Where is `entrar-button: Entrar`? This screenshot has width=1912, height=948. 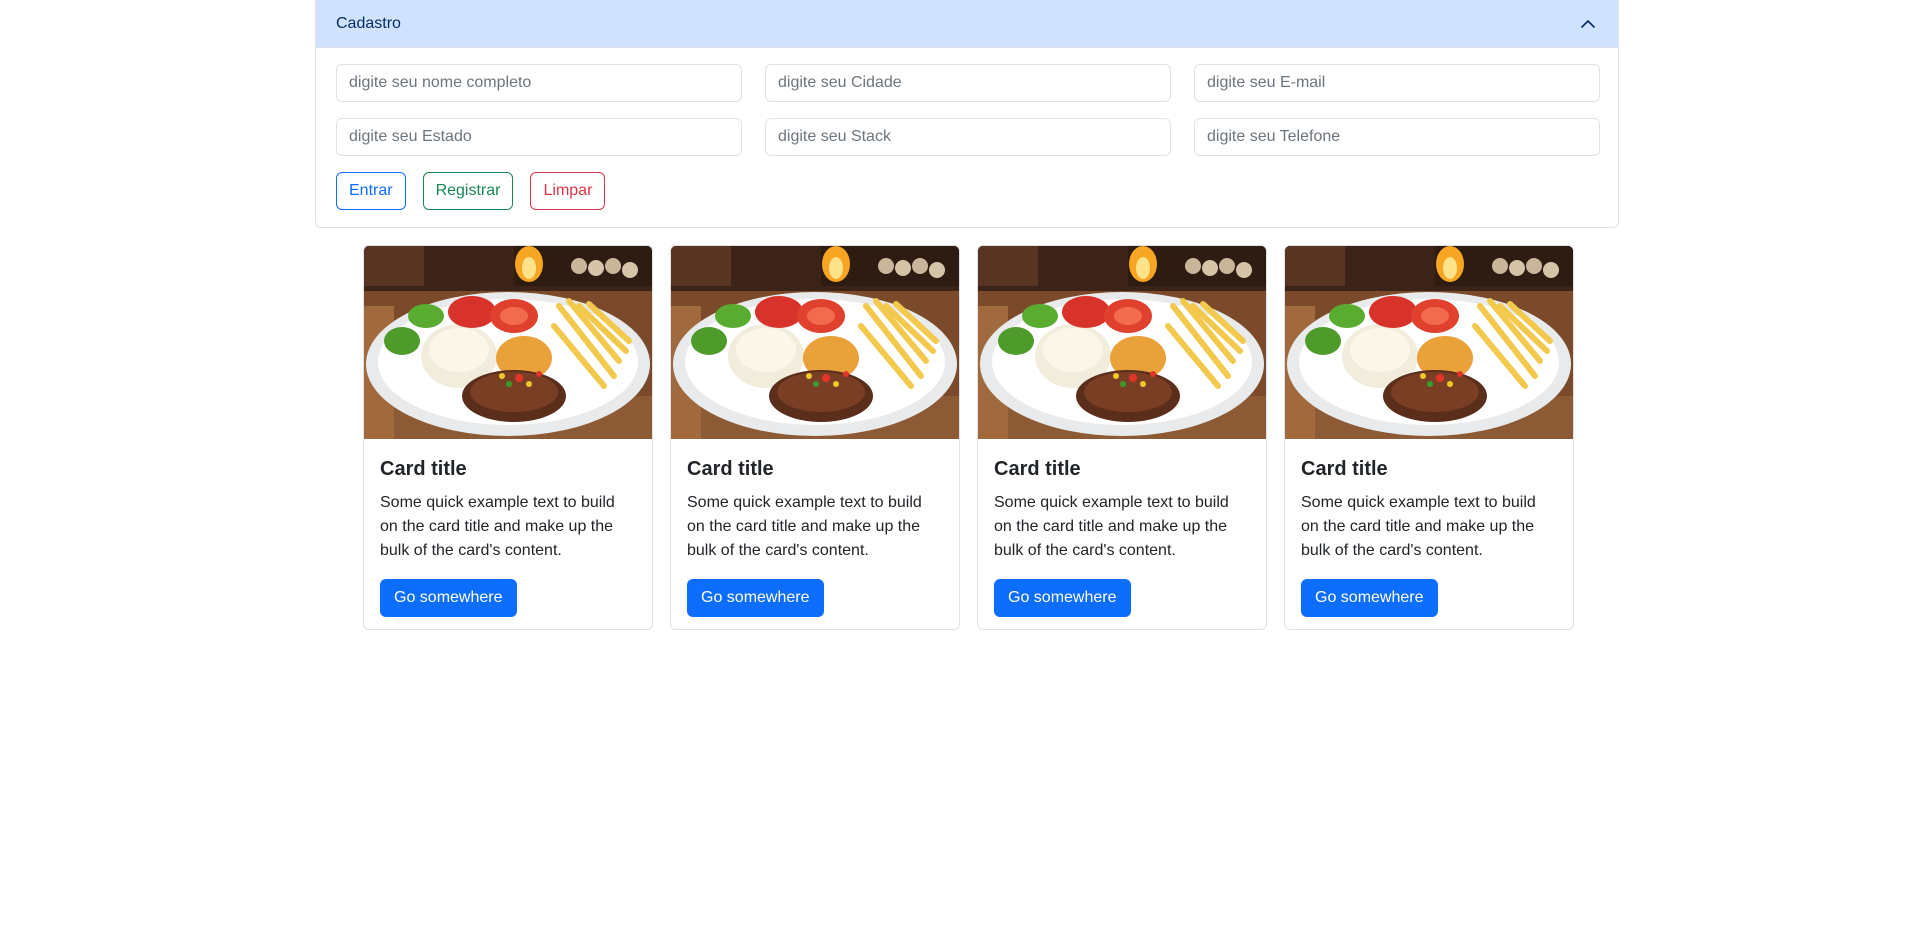
entrar-button: Entrar is located at coordinates (371, 191).